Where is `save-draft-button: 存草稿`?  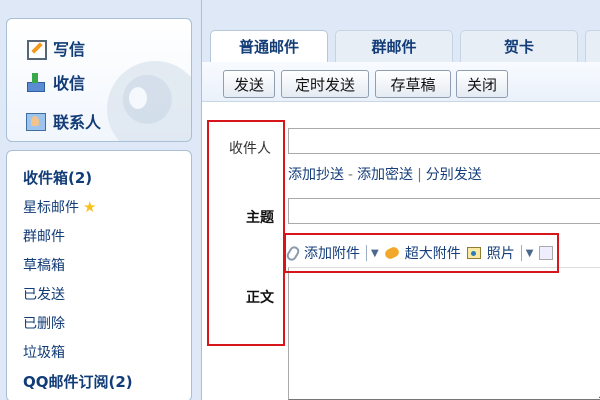
save-draft-button: 存草稿 is located at coordinates (413, 84).